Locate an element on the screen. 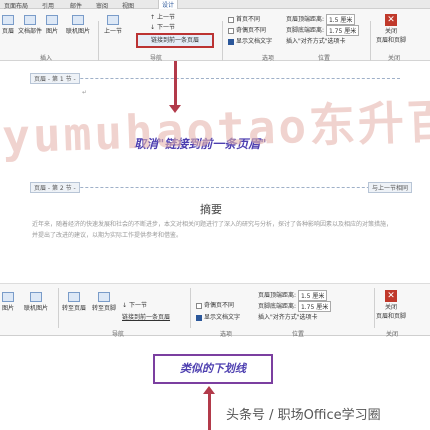  insert-align-tab-button: 插入"对齐方式"选项卡 is located at coordinates (316, 40).